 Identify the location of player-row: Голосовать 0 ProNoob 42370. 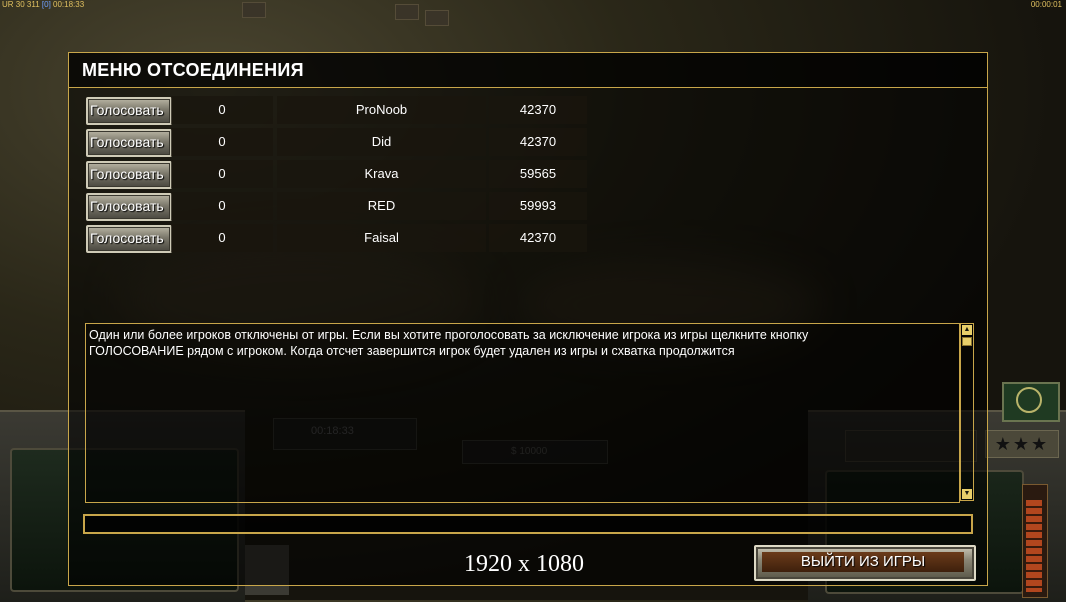
(528, 110).